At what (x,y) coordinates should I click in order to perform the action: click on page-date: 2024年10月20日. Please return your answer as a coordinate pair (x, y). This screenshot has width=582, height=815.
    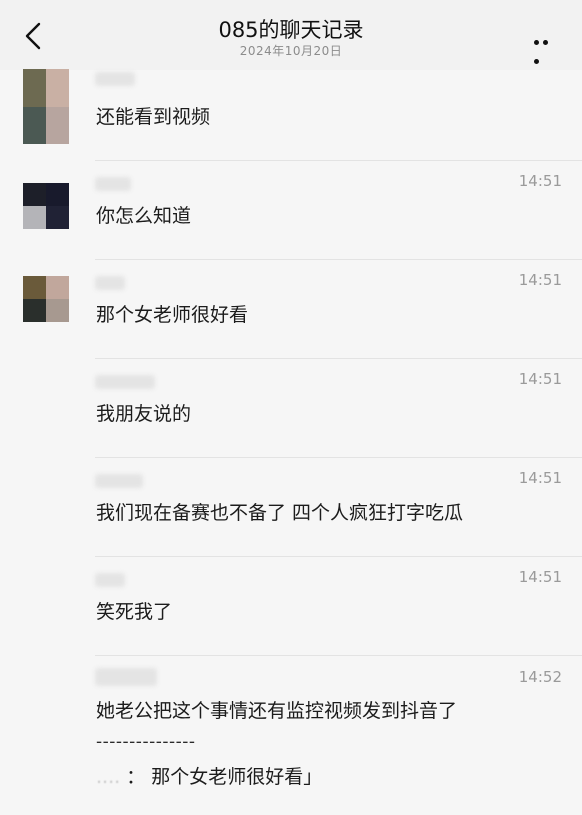
    Looking at the image, I should click on (291, 51).